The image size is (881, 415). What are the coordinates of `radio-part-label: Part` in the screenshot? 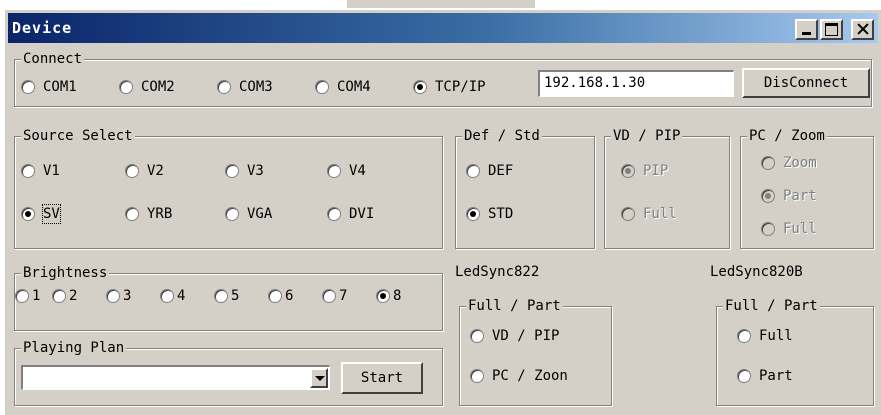 It's located at (800, 196).